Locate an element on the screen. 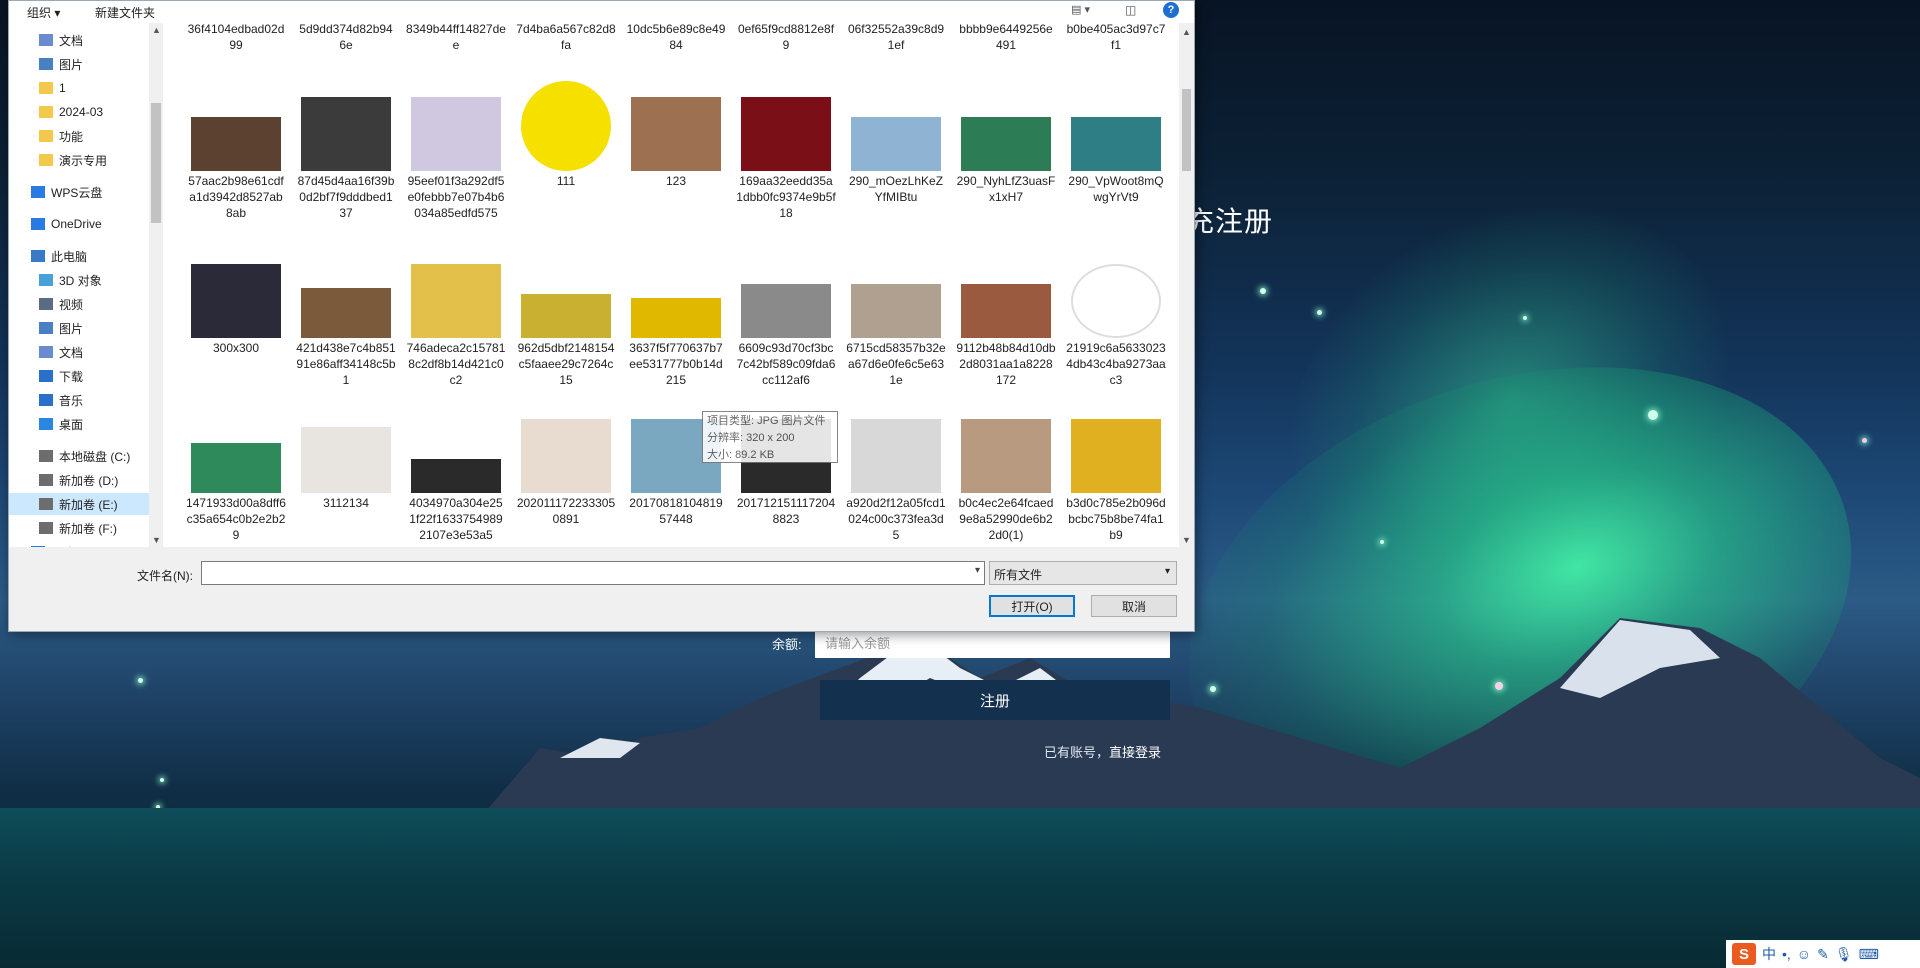 The image size is (1920, 968). file-item: 15a1c5217b5c6c20ef65f9cd8812e8f9 is located at coordinates (786, 38).